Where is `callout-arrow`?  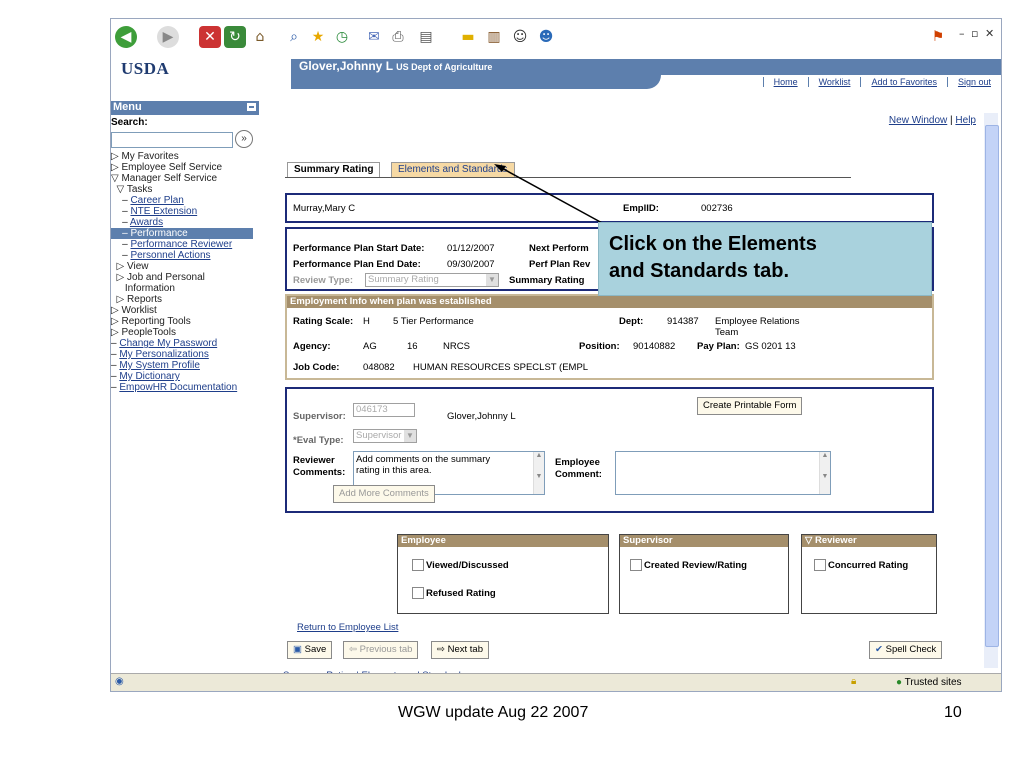
callout-arrow is located at coordinates (549, 194).